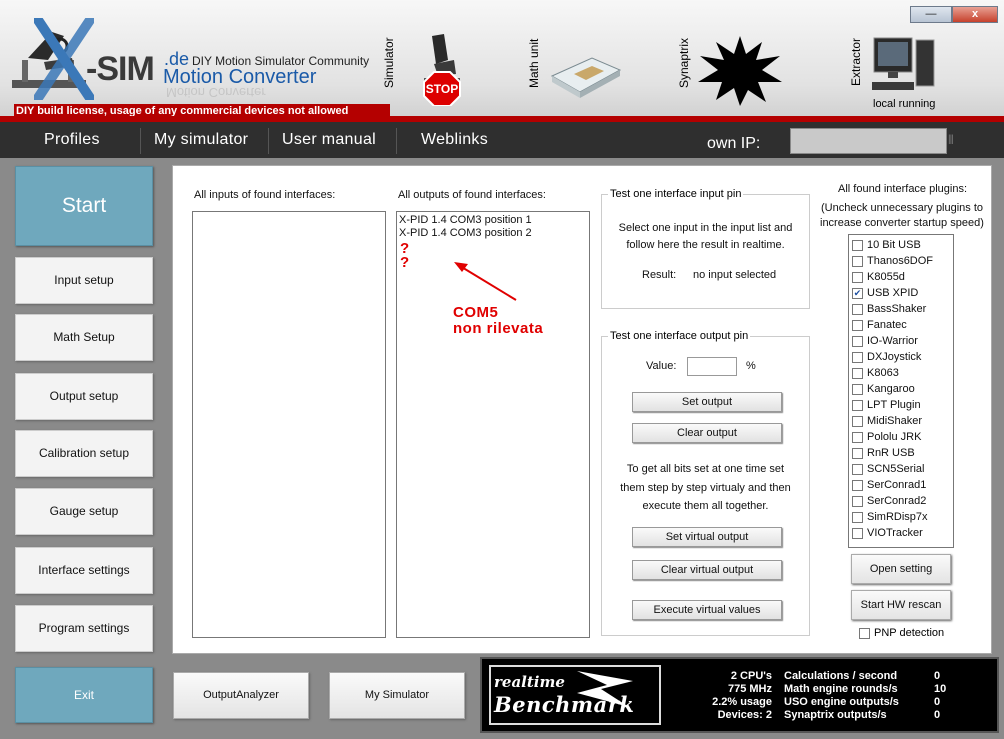 The height and width of the screenshot is (739, 1004). What do you see at coordinates (902, 223) in the screenshot?
I see `plugins-subtitle: increase converter startup speed)` at bounding box center [902, 223].